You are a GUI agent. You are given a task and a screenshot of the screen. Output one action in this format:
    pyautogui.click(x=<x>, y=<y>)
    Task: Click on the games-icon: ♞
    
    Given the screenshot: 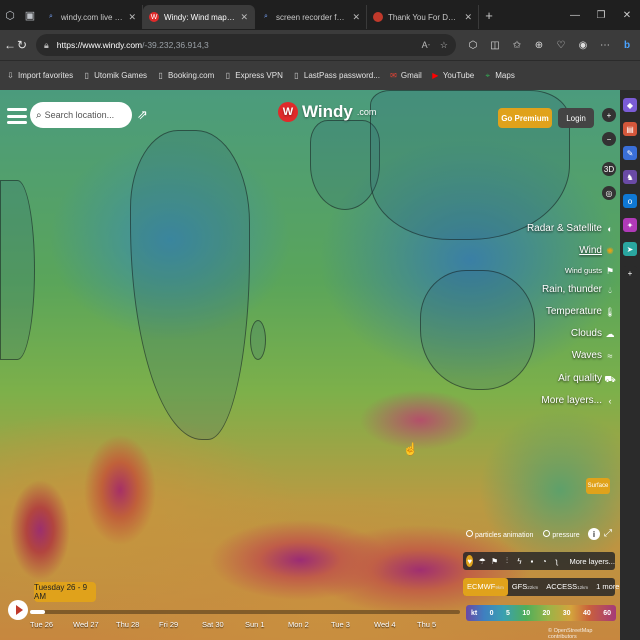 What is the action you would take?
    pyautogui.click(x=630, y=177)
    